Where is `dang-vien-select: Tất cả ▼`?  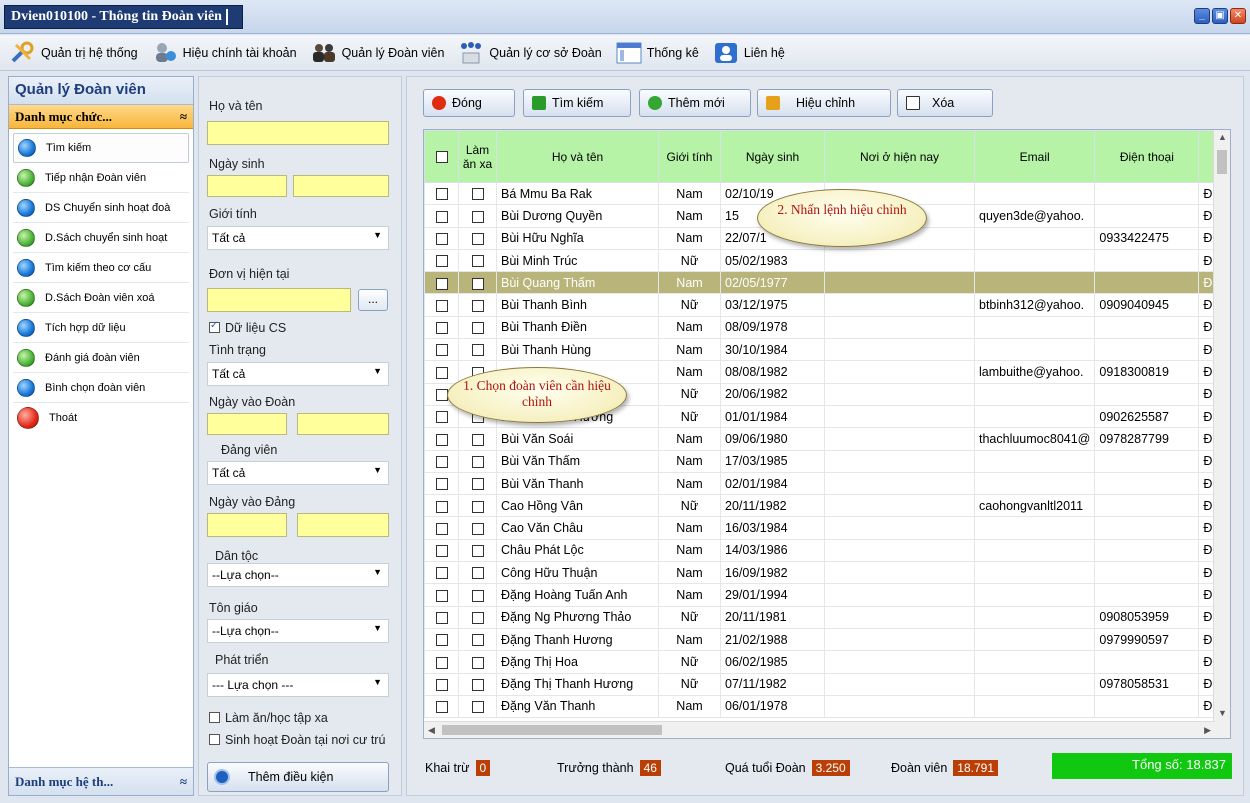
dang-vien-select: Tất cả ▼ is located at coordinates (298, 473).